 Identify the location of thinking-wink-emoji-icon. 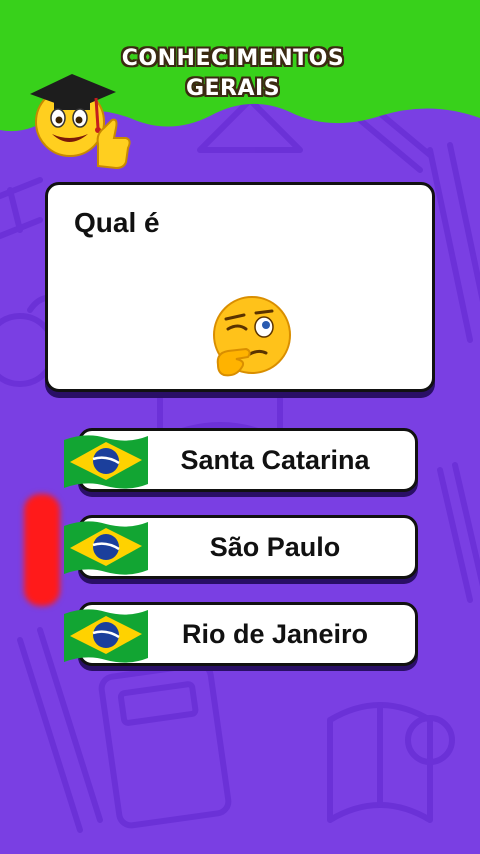
(252, 336).